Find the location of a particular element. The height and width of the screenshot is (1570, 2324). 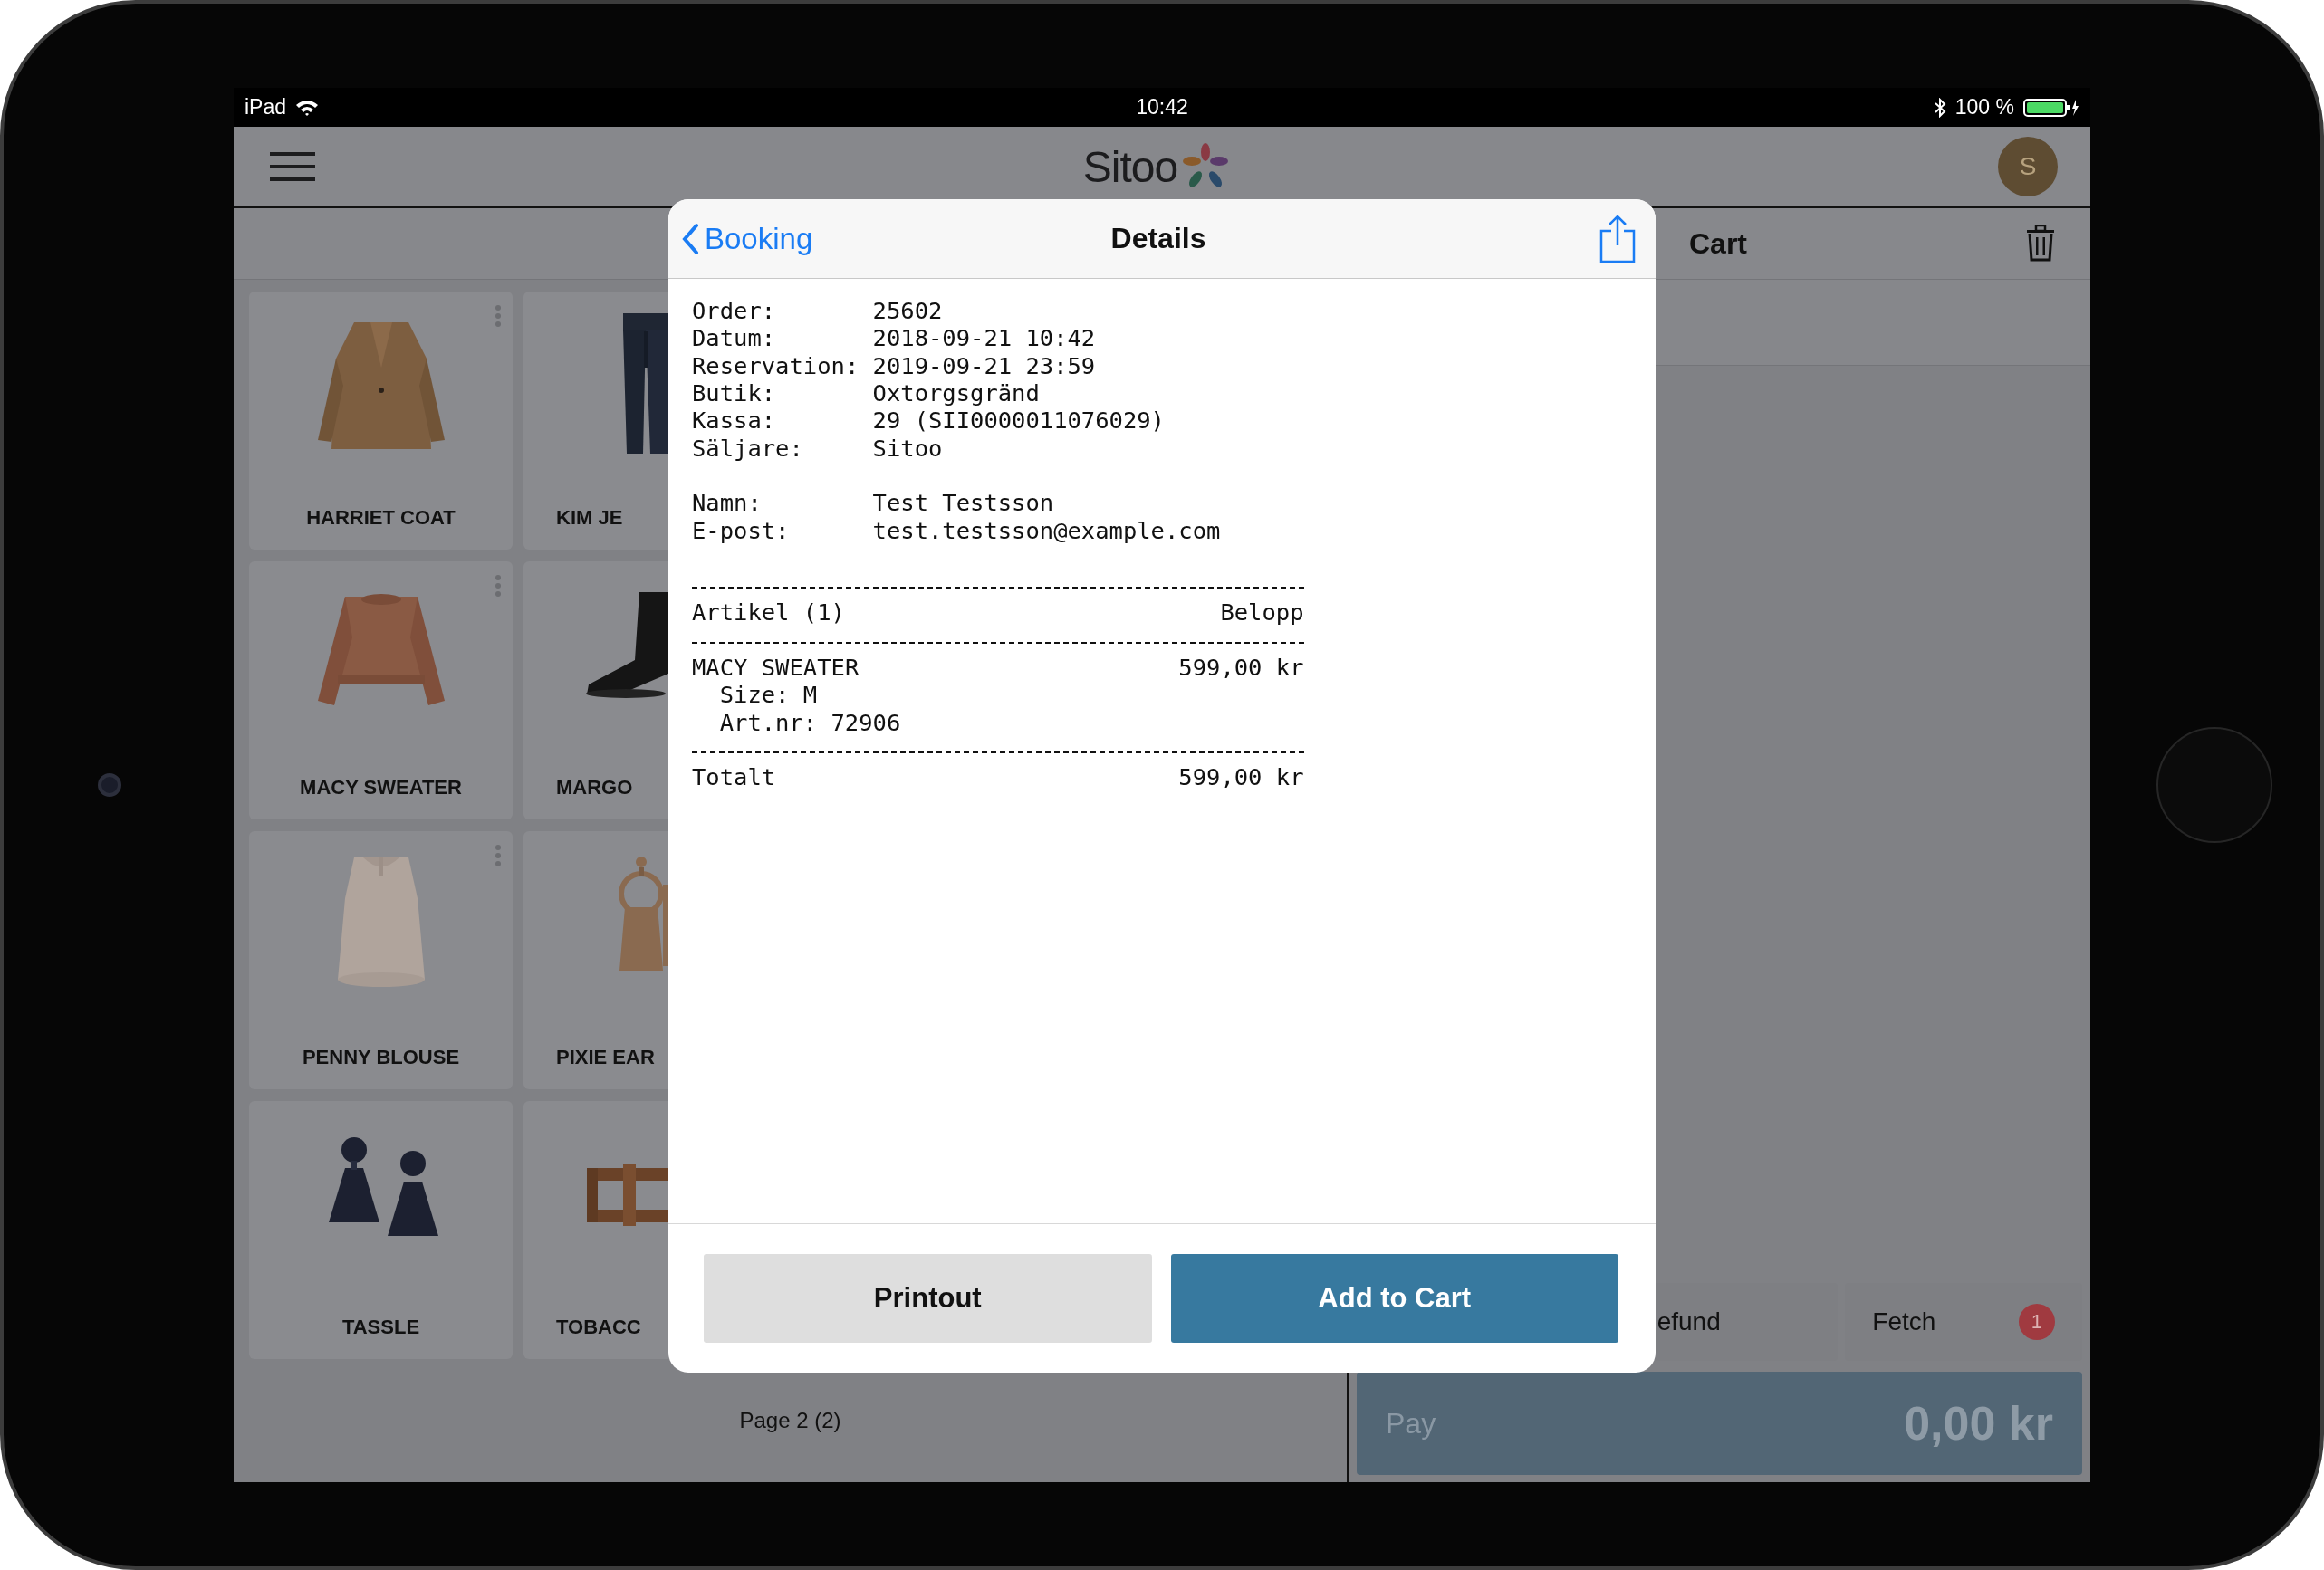

product-name: PIXIE EAR is located at coordinates (605, 1057).